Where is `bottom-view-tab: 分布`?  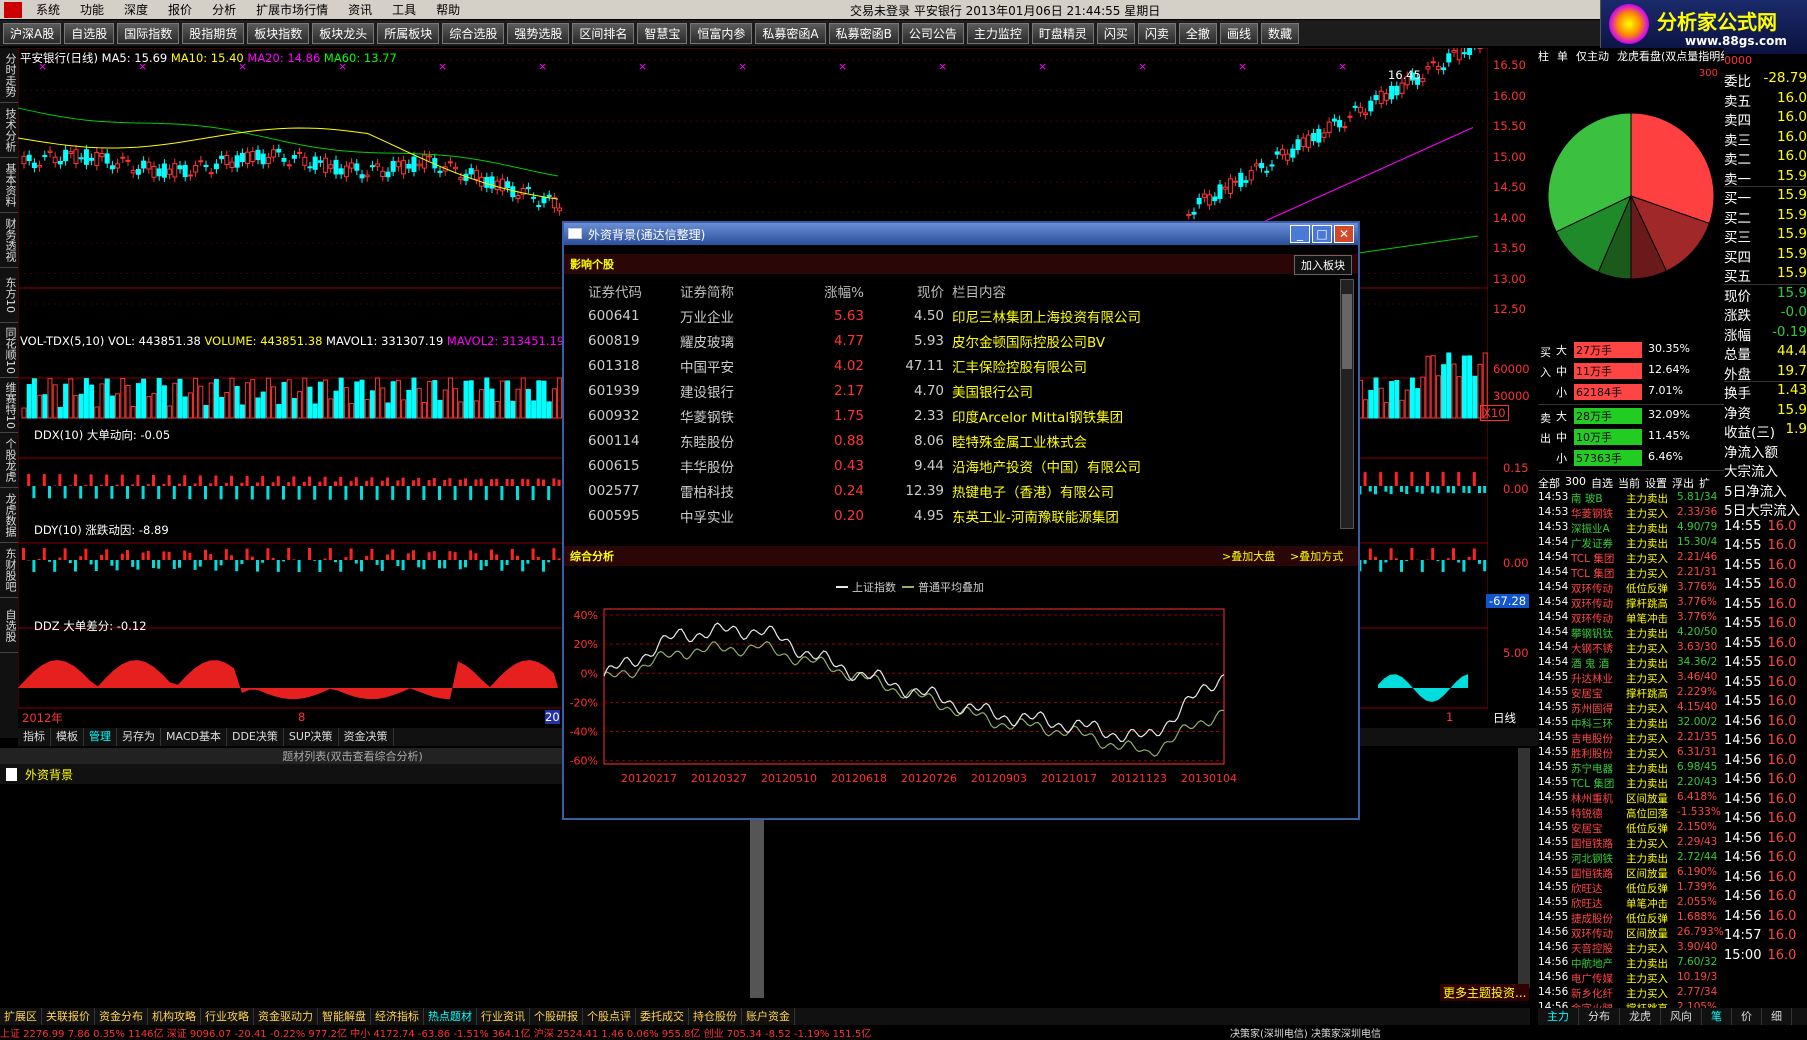
bottom-view-tab: 分布 is located at coordinates (1599, 1016).